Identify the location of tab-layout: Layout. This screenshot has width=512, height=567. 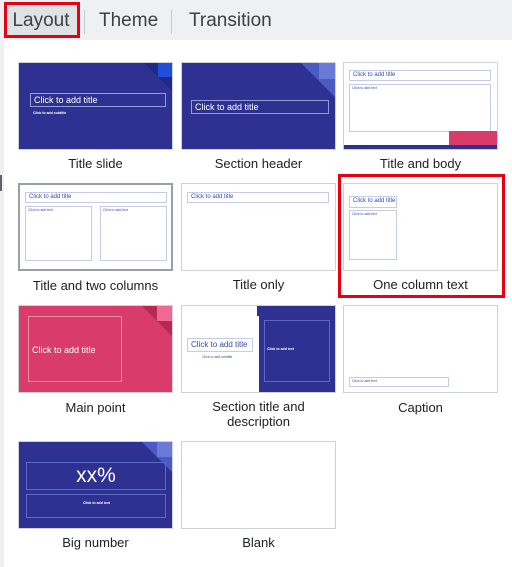
(41, 21).